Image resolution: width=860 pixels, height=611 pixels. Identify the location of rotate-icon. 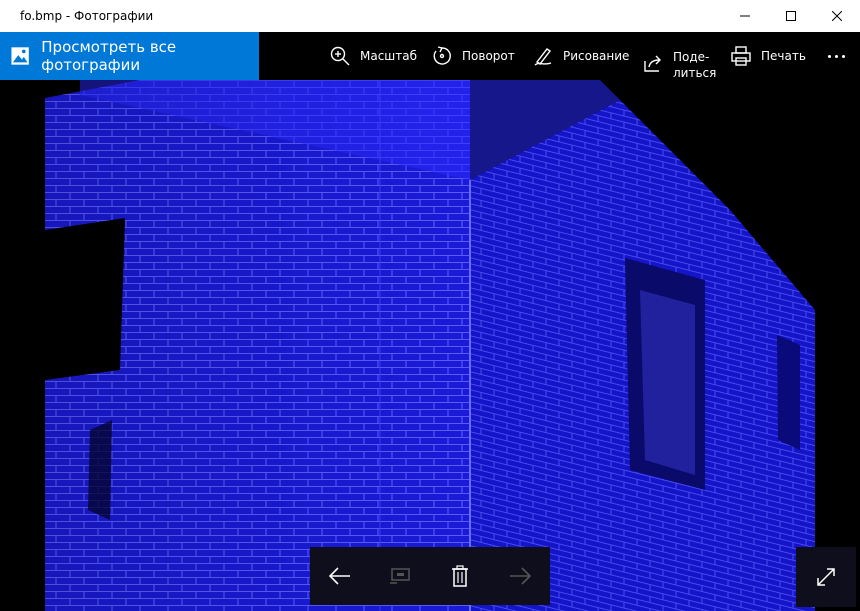
(442, 55).